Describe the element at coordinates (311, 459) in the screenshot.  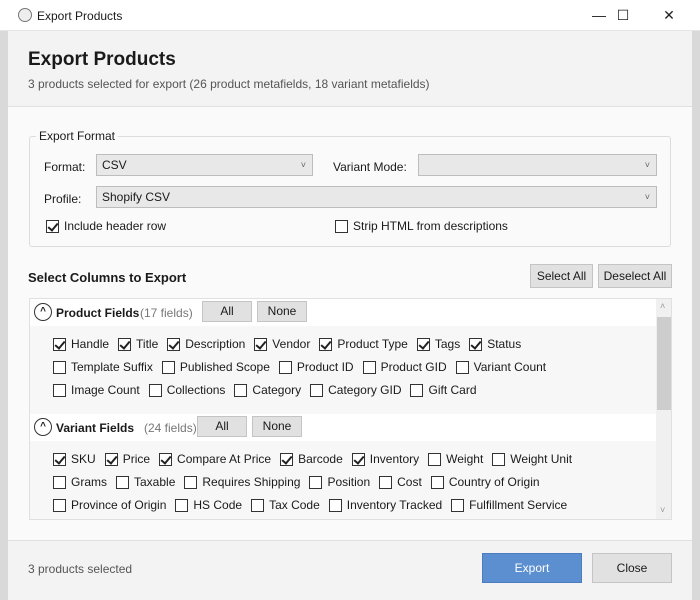
I see `column-checkbox: Barcode` at that location.